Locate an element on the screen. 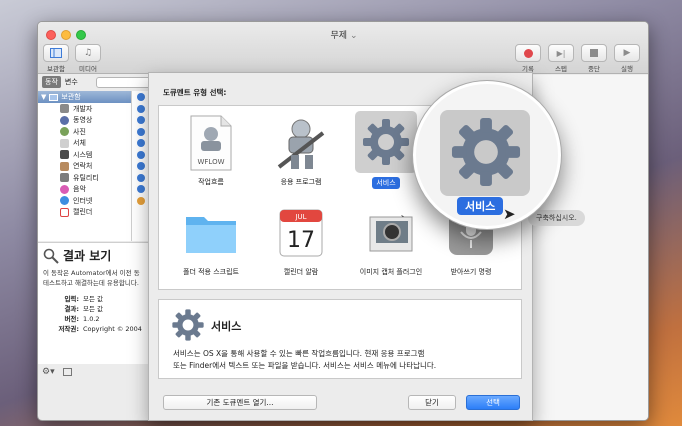 This screenshot has width=682, height=426. magnified-label: 서비스 is located at coordinates (480, 206).